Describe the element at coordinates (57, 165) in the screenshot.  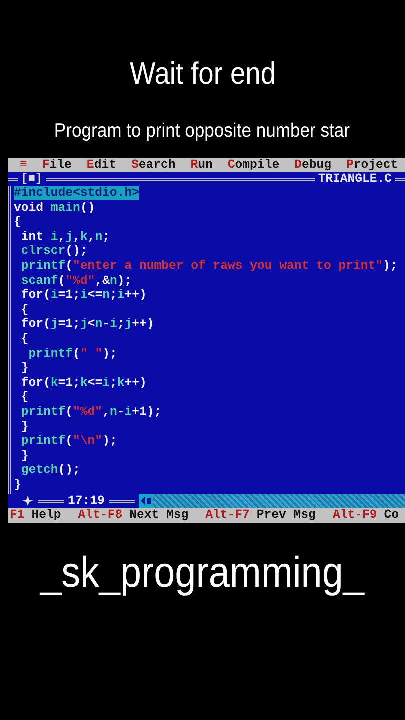
I see `menu-item: File` at that location.